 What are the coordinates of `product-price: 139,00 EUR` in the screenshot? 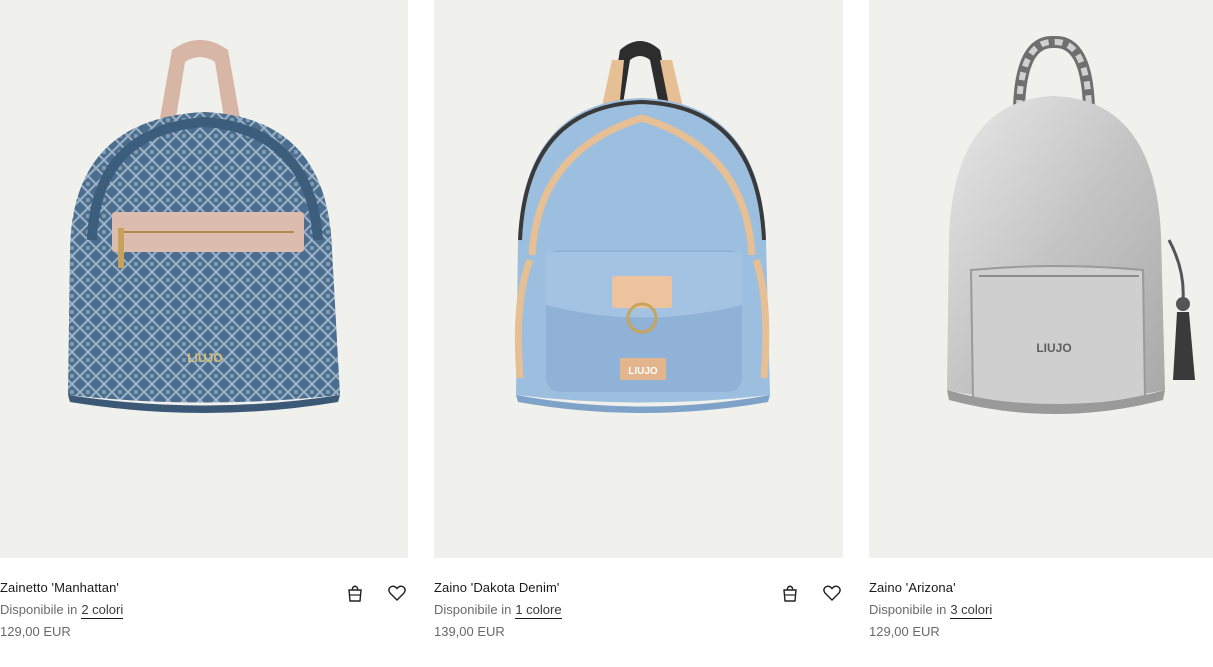 It's located at (469, 631).